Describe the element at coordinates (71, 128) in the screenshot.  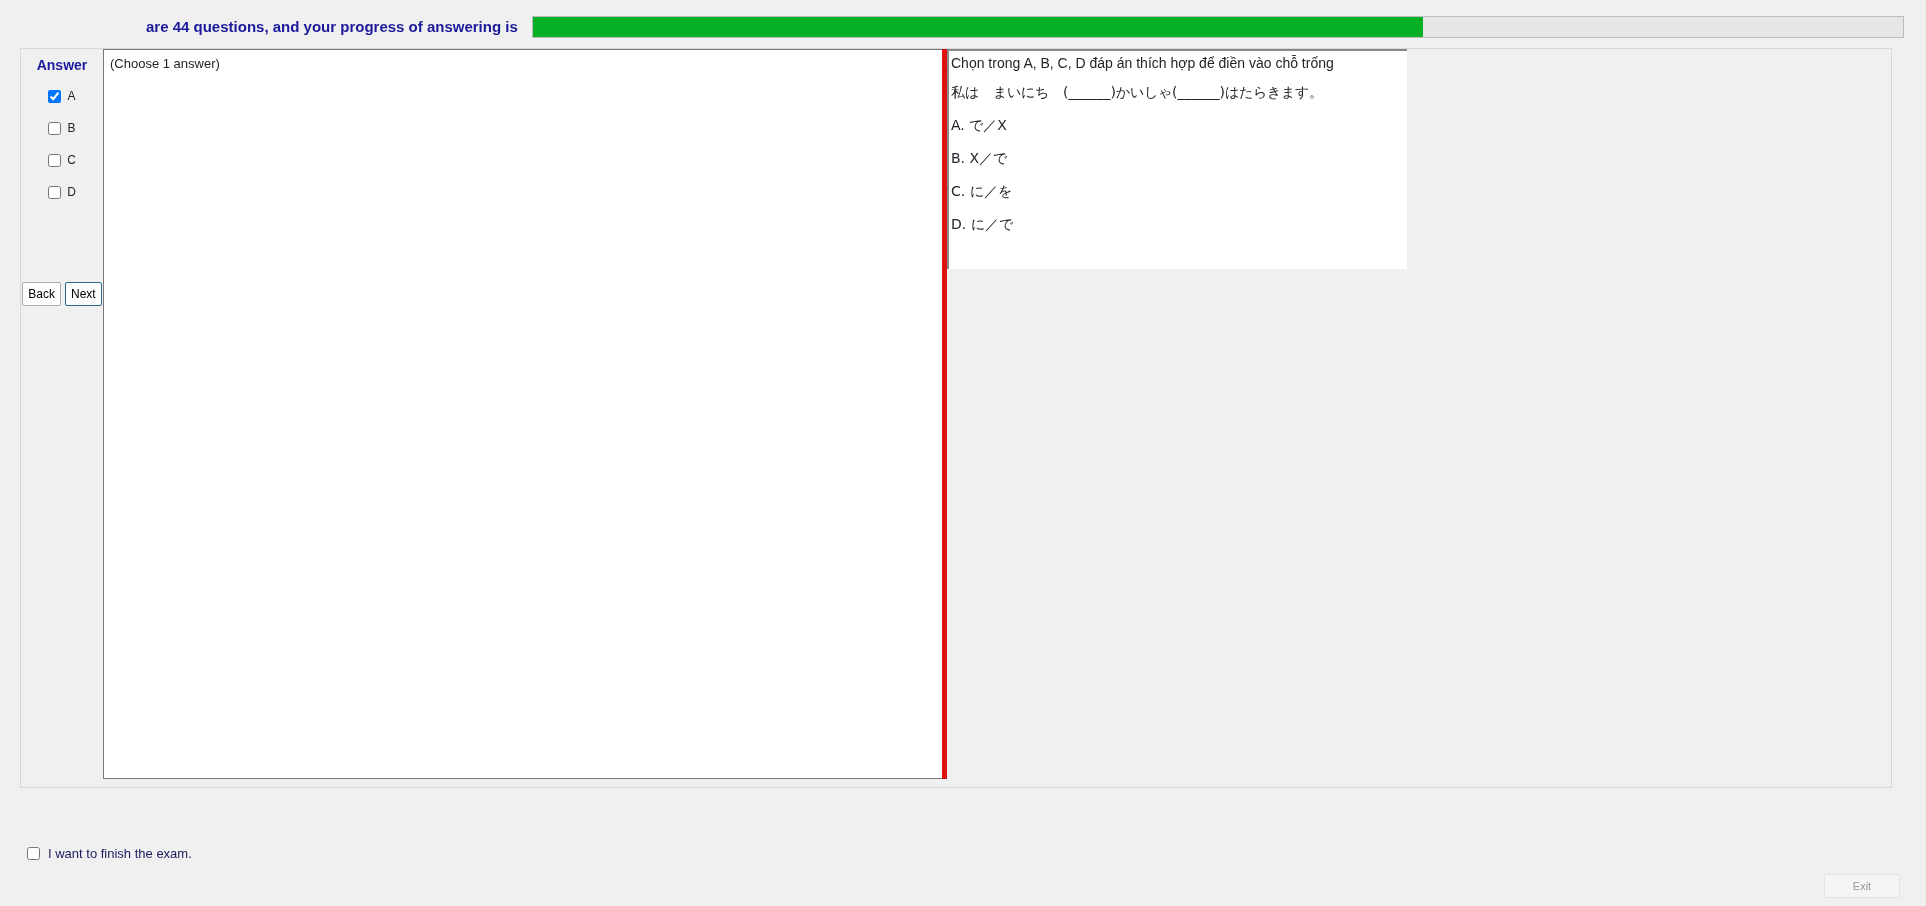
I see `option-label: B` at that location.